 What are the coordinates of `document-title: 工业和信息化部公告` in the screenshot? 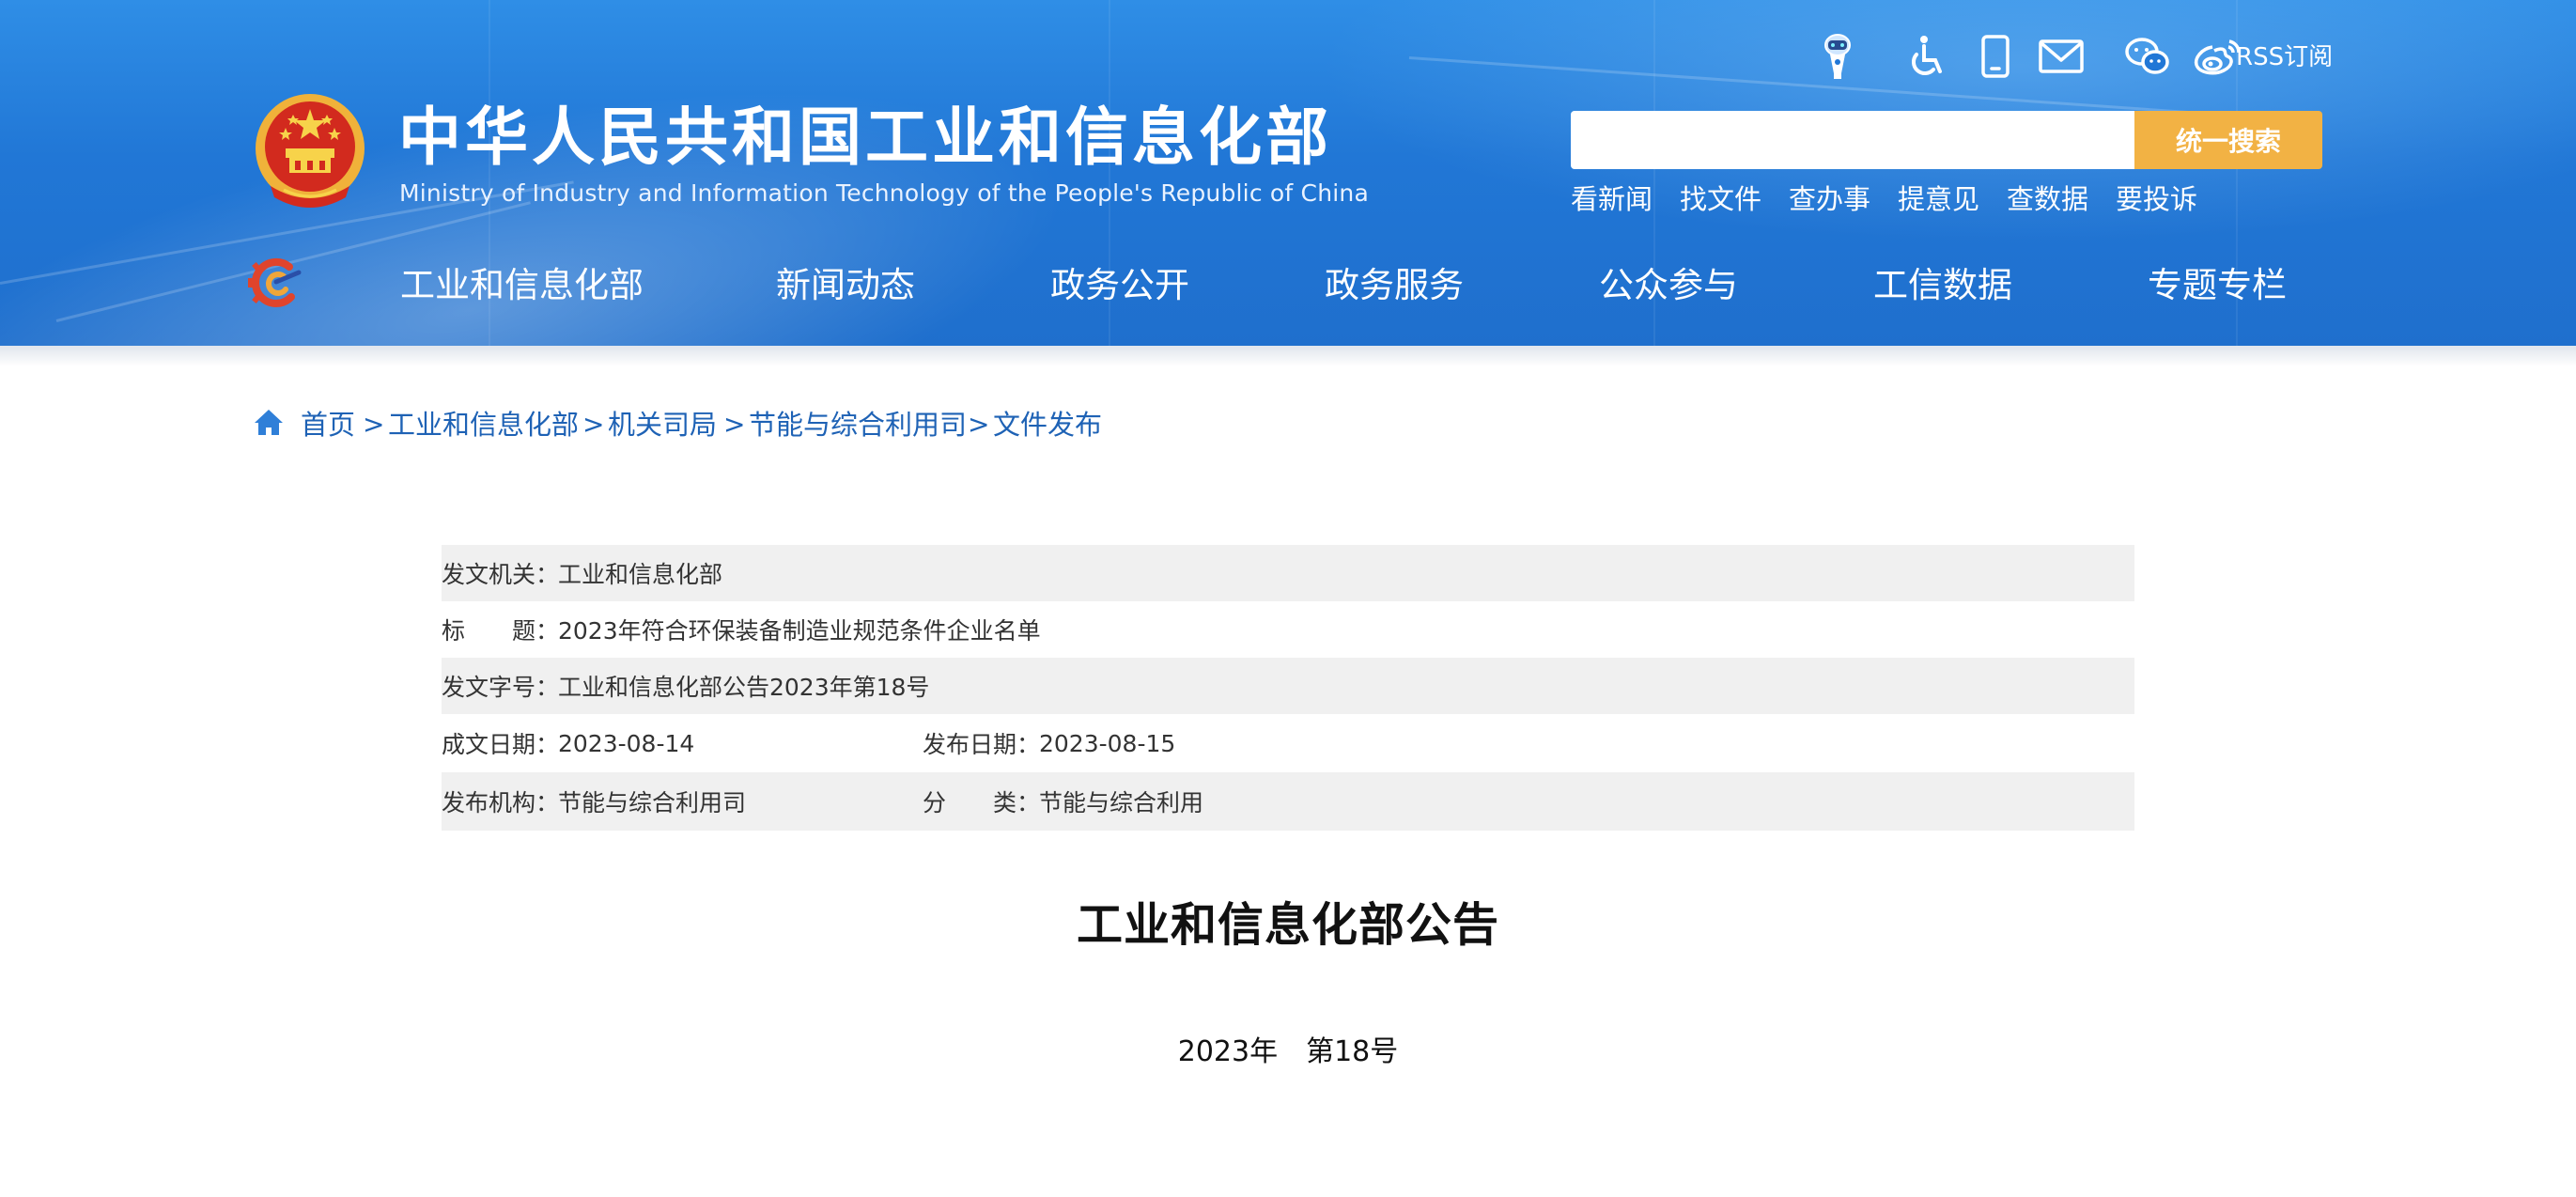 It's located at (1287, 925).